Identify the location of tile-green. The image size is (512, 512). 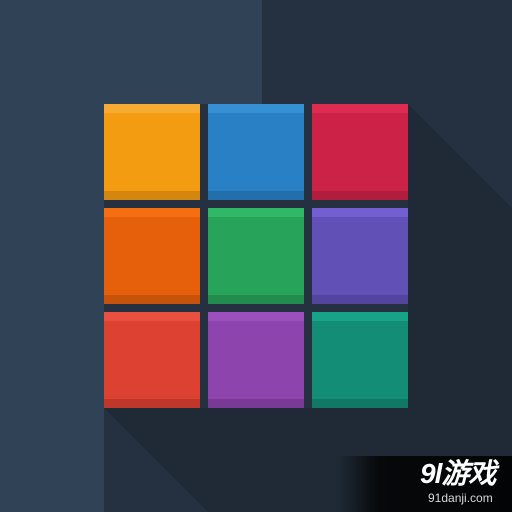
(256, 256).